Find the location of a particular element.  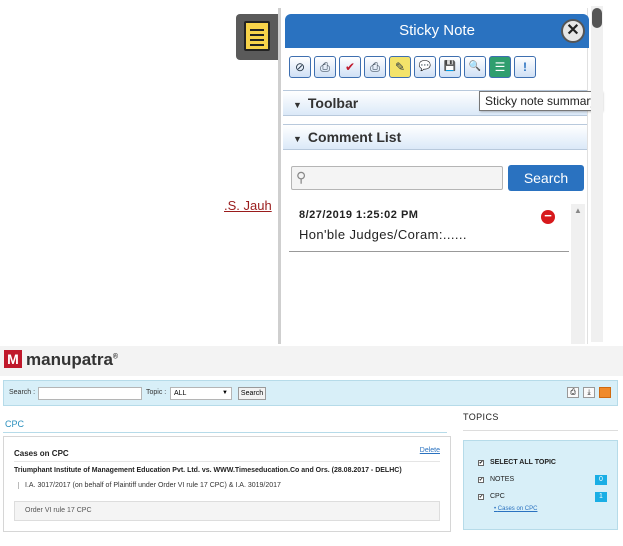

sticky-note-icon is located at coordinates (258, 37).